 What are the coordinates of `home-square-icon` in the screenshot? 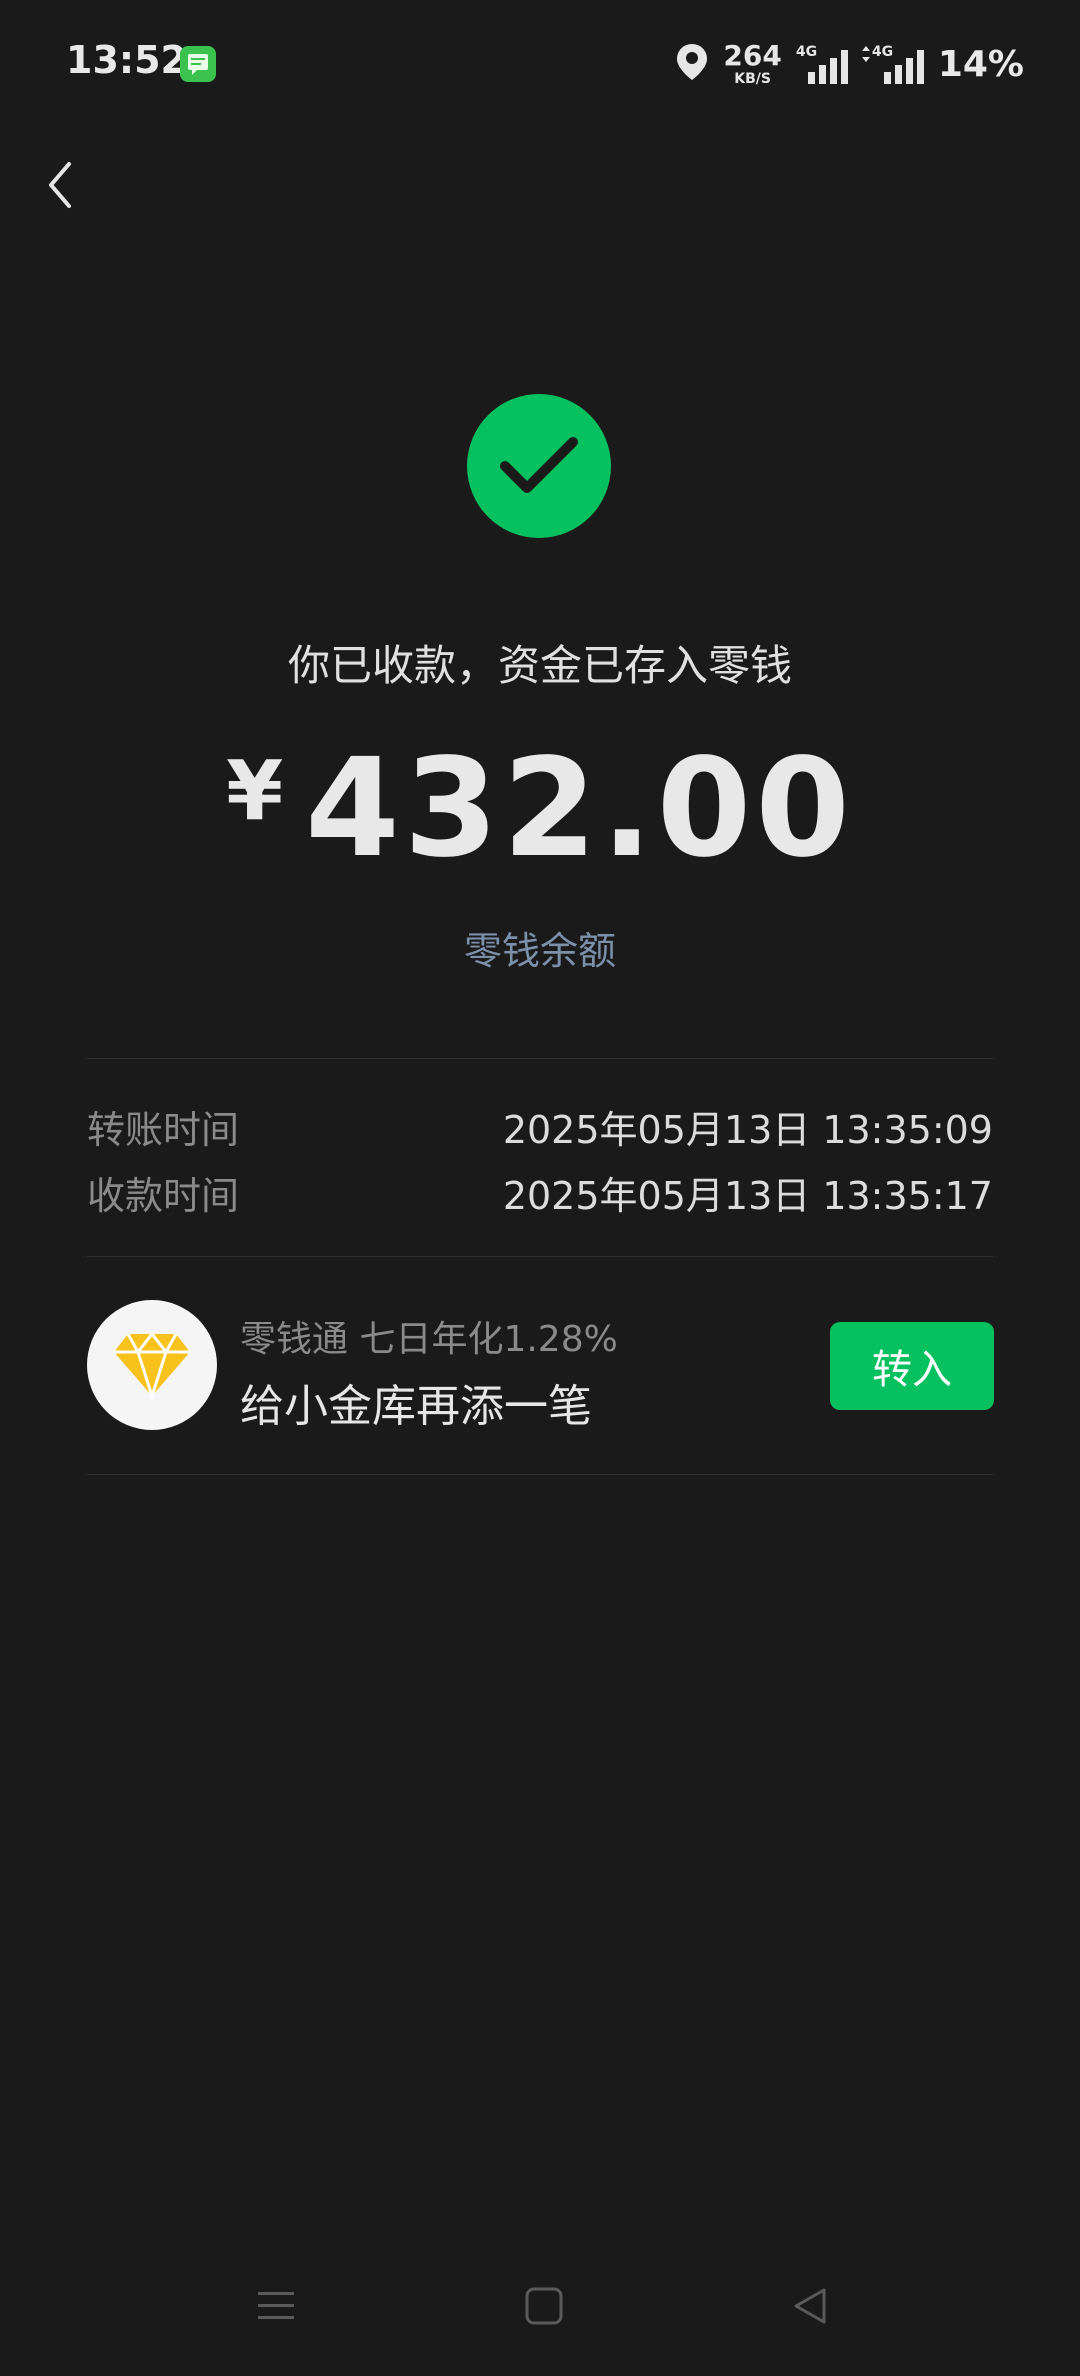 It's located at (544, 2306).